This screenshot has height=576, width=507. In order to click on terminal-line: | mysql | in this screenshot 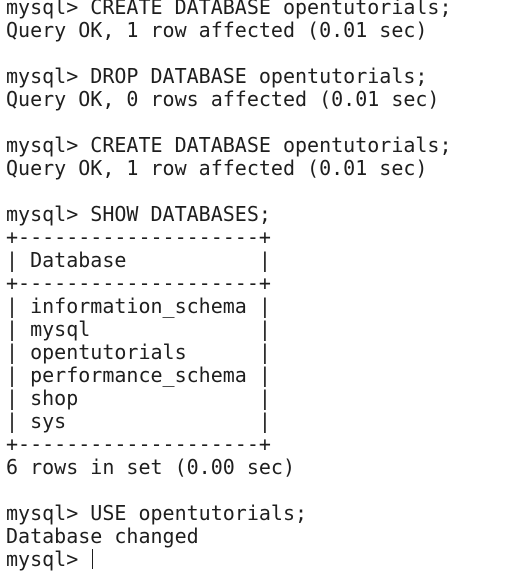, I will do `click(138, 329)`.